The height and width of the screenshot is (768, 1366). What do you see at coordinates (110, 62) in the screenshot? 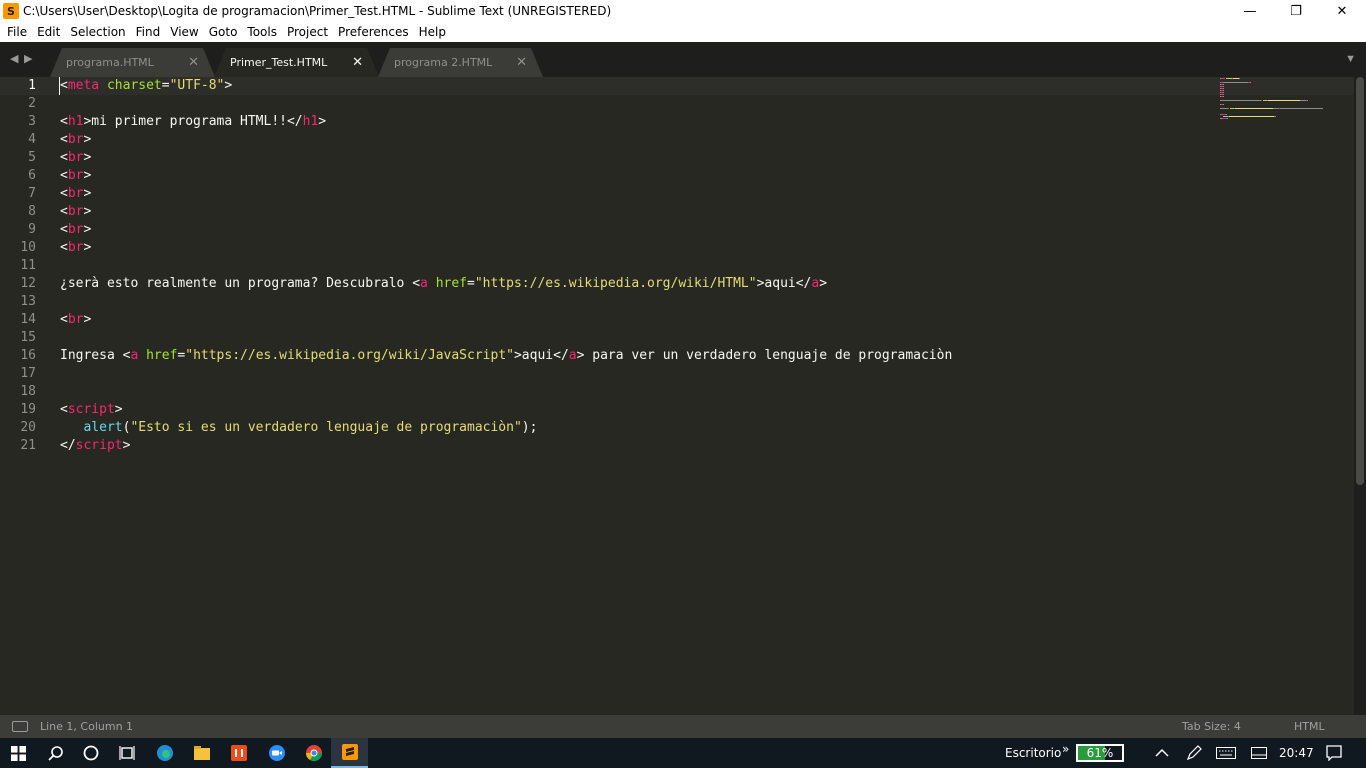
I see `tab-label: programa.HTML` at bounding box center [110, 62].